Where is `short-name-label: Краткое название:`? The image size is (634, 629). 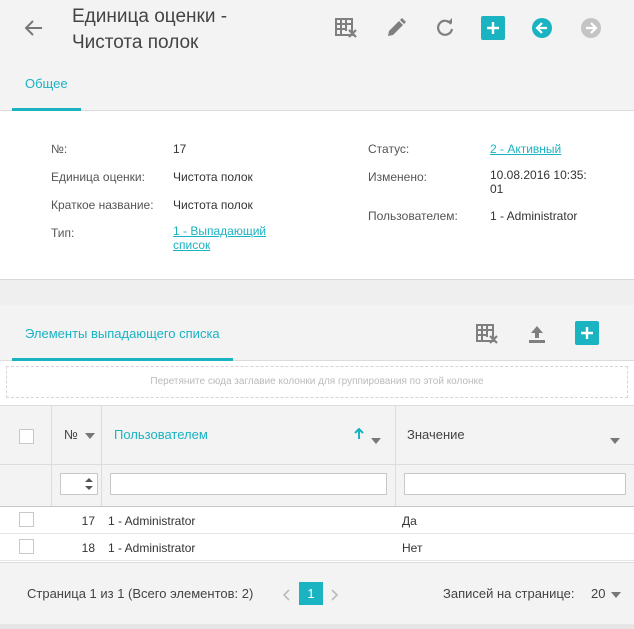
short-name-label: Краткое название: is located at coordinates (102, 205).